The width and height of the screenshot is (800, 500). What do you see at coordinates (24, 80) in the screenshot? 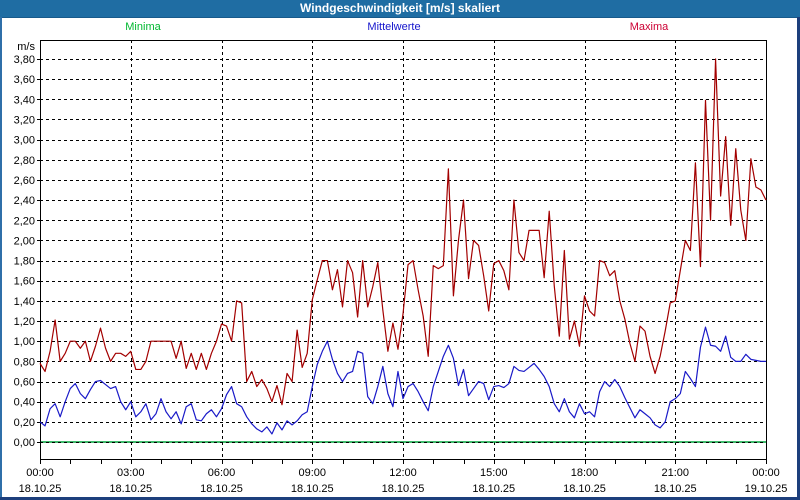
I see `y-axis-label: 3,60` at bounding box center [24, 80].